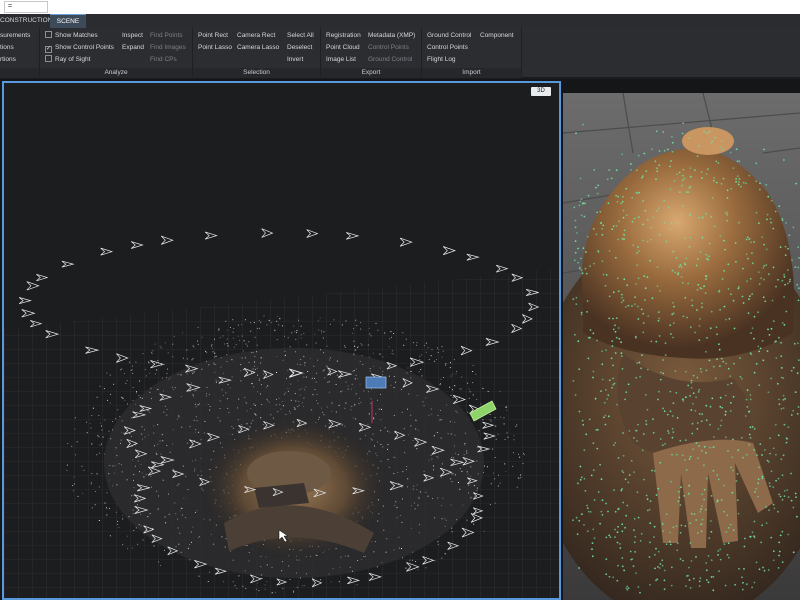 This screenshot has height=600, width=800. Describe the element at coordinates (391, 36) in the screenshot. I see `metadata-xmp-button: Metadata (XMP)` at that location.